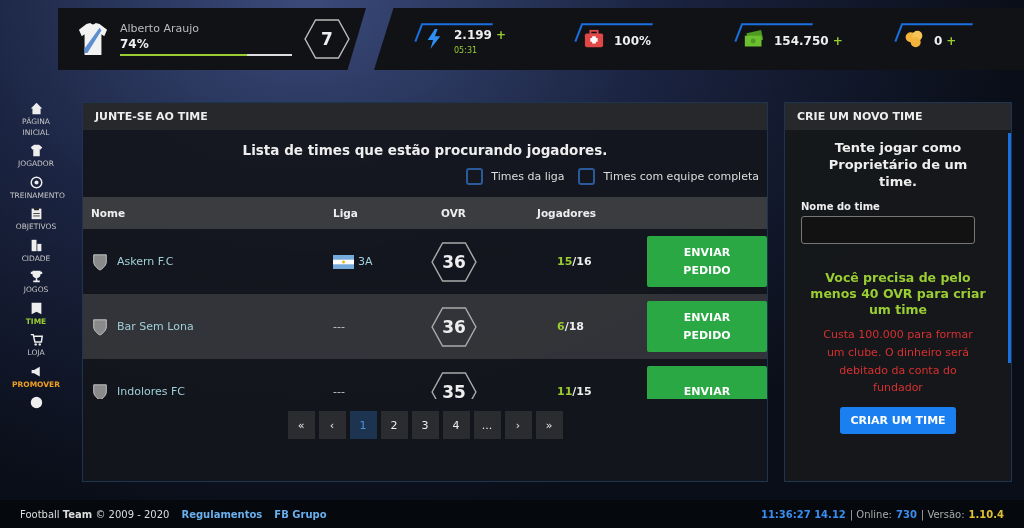 This screenshot has width=1024, height=528. Describe the element at coordinates (456, 425) in the screenshot. I see `page-button: 4` at that location.